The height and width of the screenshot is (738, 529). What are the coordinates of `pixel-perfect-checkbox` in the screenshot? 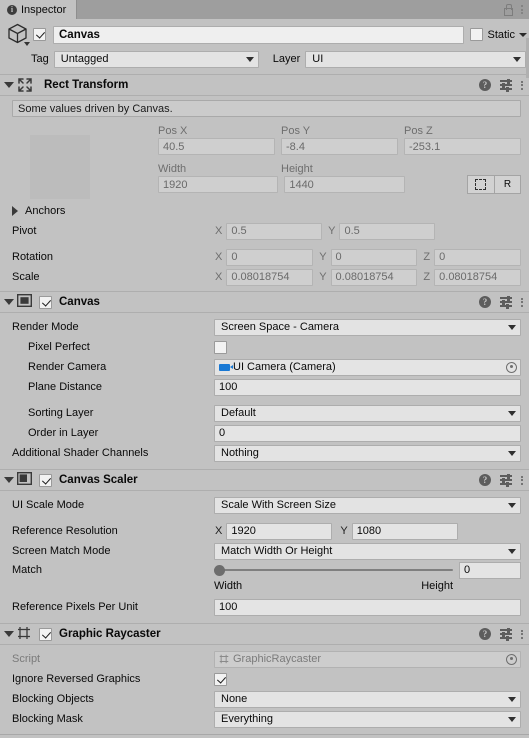 It's located at (220, 347).